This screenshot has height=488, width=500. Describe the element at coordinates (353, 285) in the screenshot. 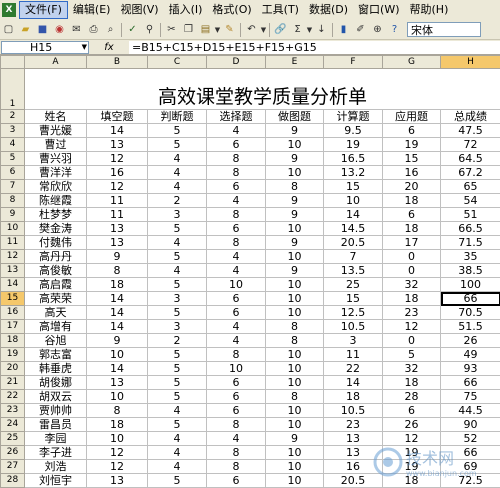

I see `score-cell: 25` at that location.